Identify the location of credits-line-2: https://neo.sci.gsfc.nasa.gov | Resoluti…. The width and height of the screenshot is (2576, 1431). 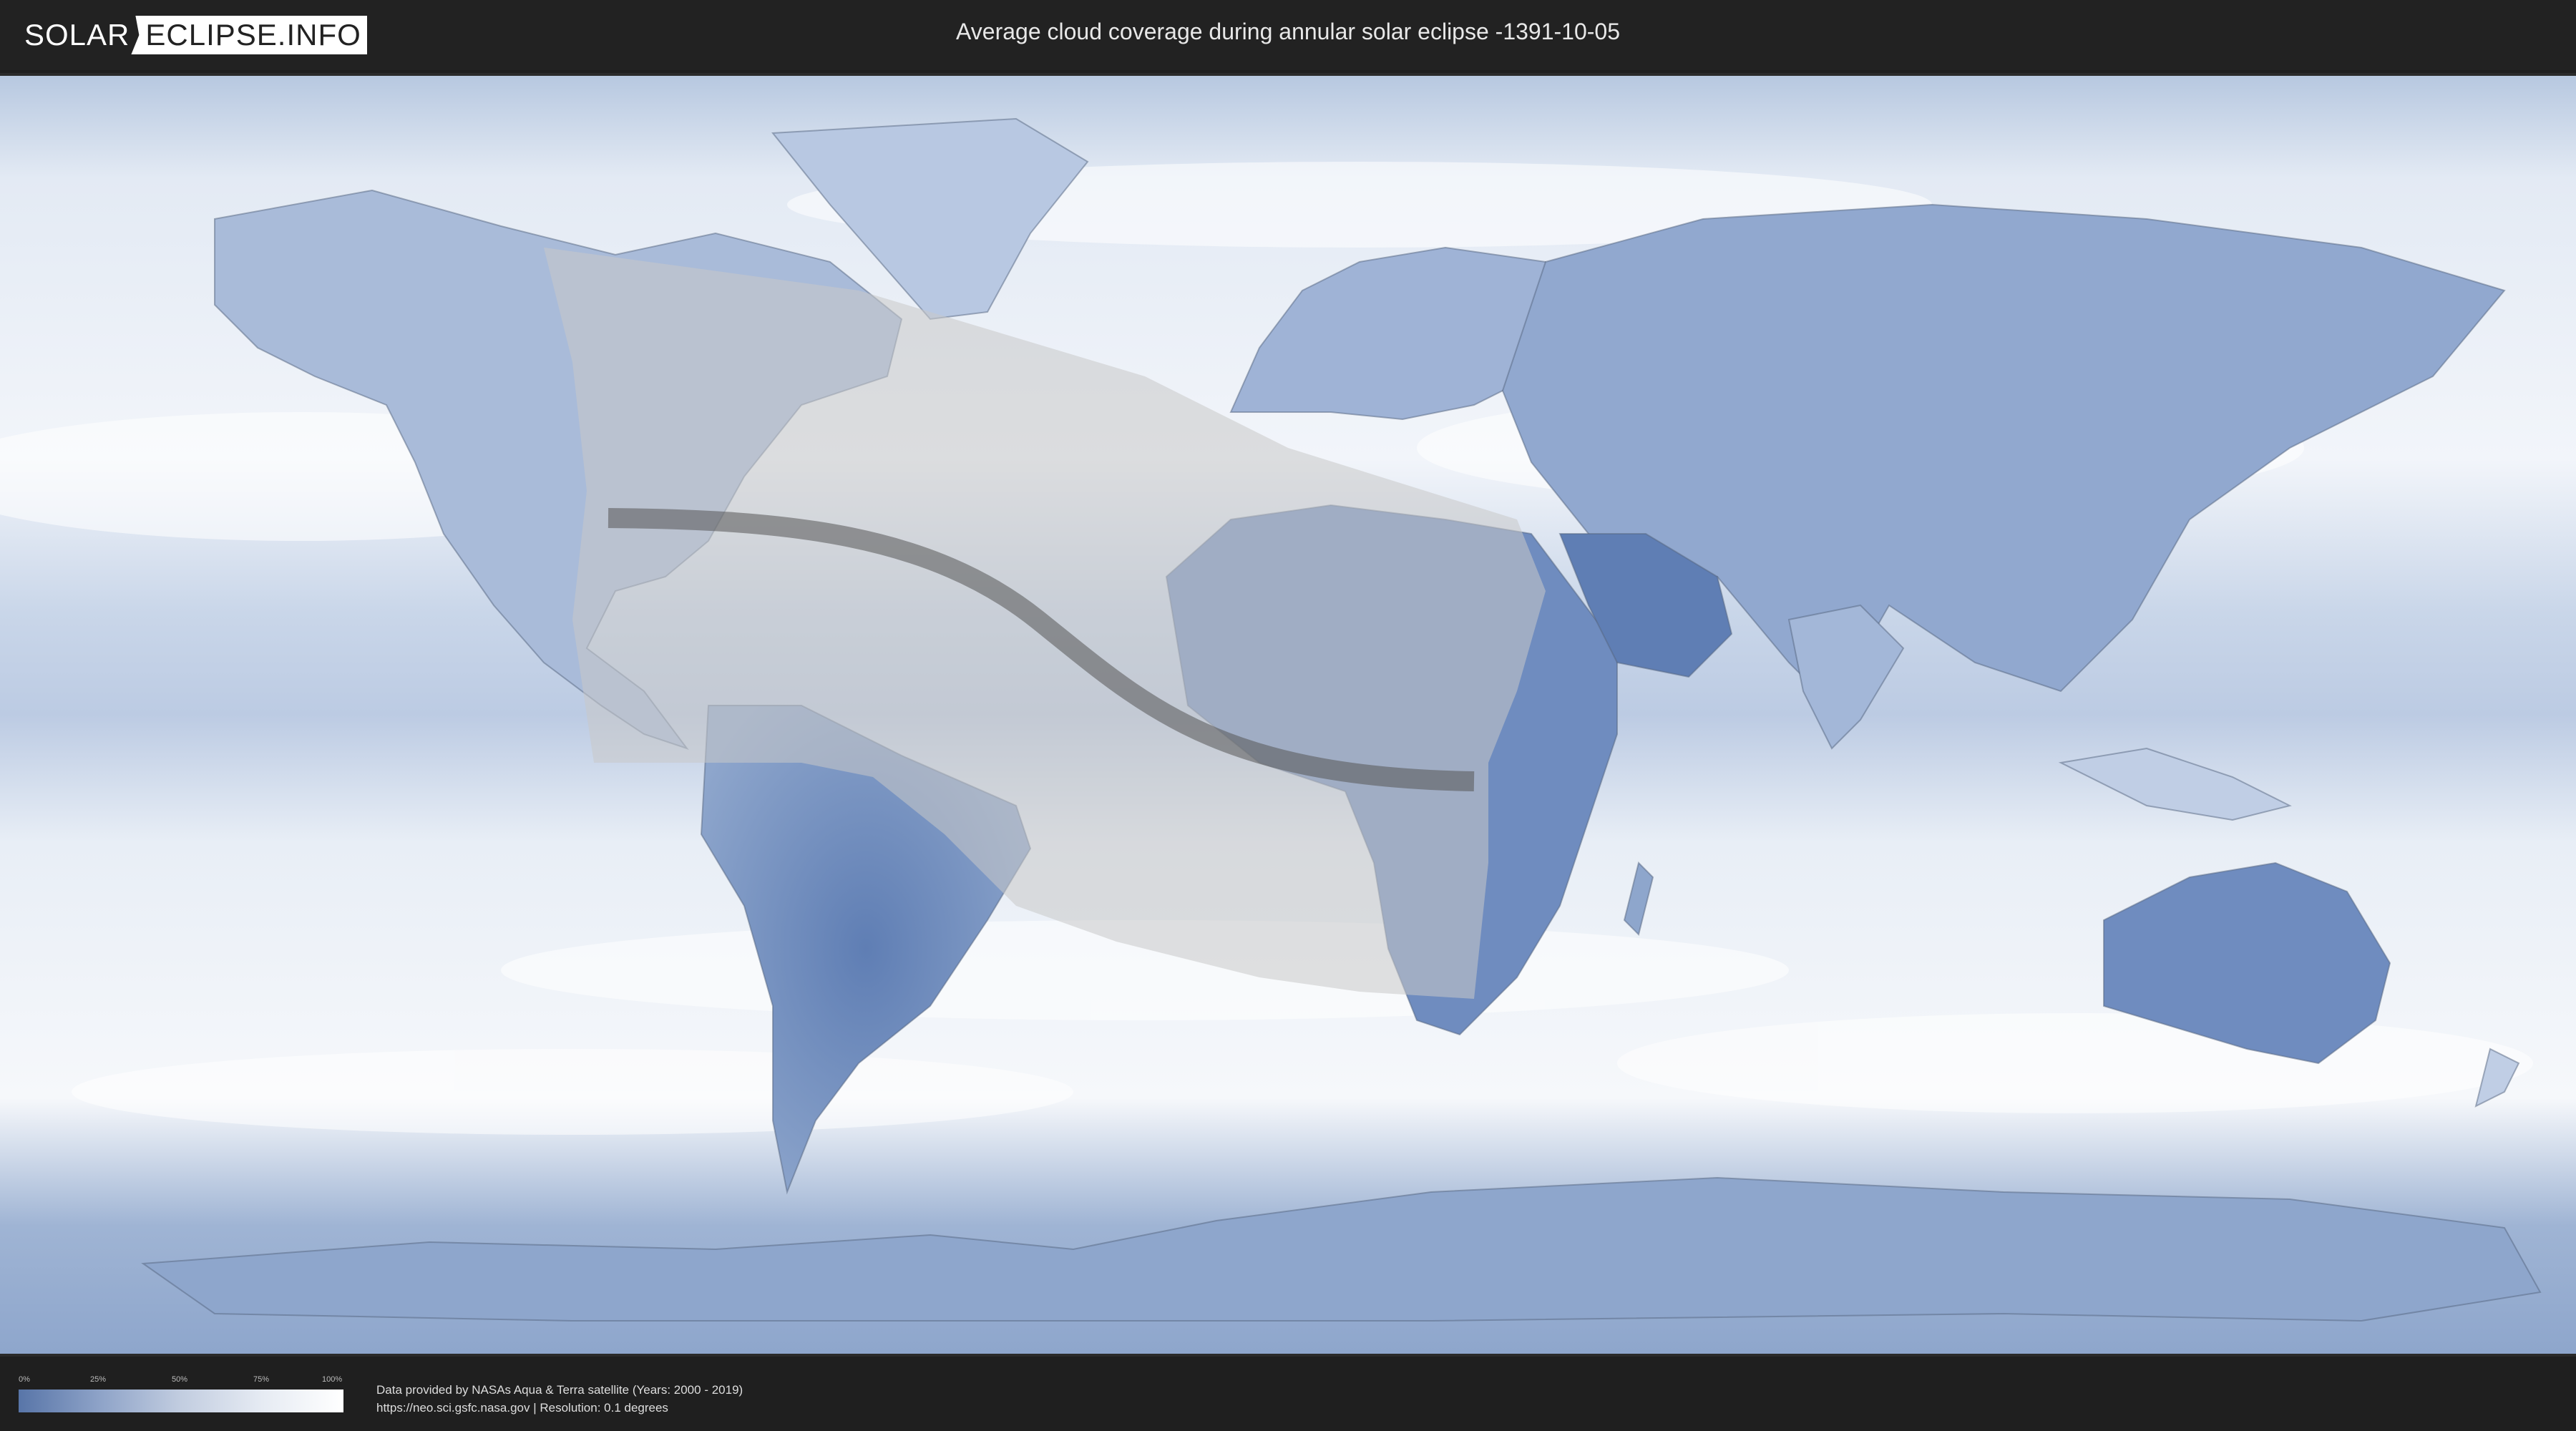
(522, 1408).